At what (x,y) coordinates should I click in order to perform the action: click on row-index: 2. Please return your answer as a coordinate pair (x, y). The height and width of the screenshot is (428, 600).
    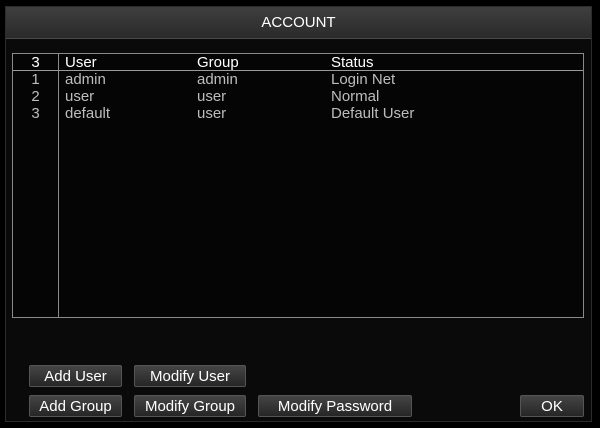
    Looking at the image, I should click on (35, 96).